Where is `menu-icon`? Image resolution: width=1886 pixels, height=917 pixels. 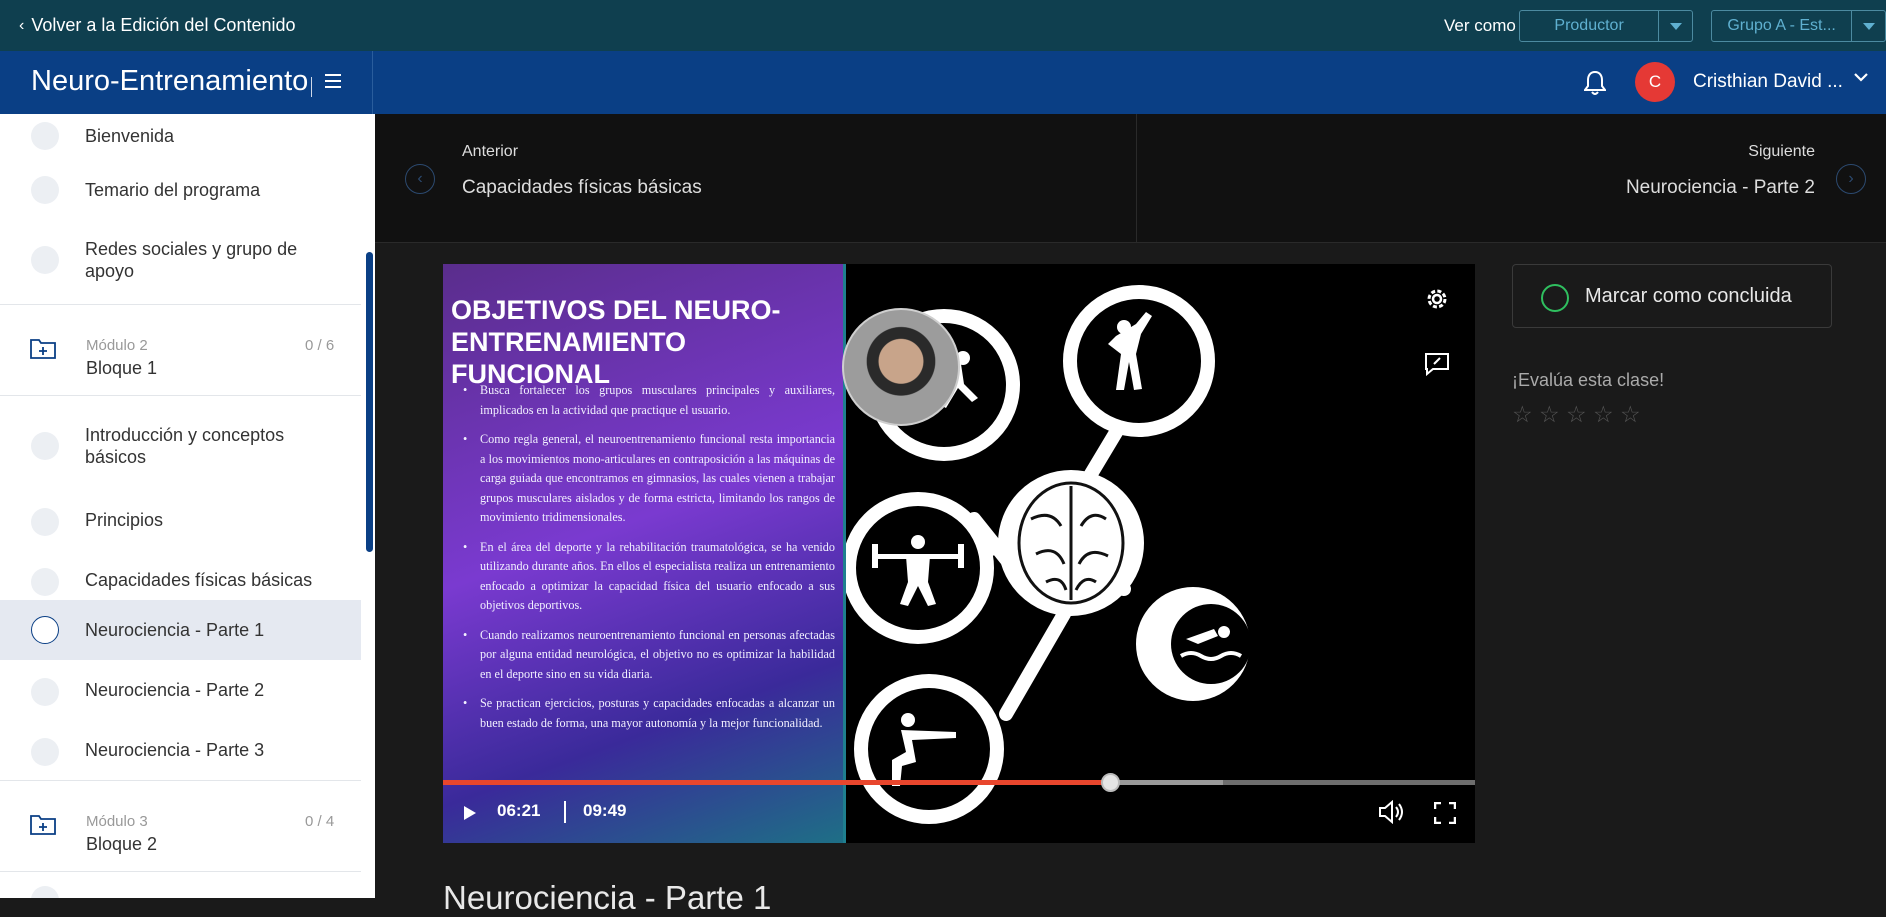
menu-icon is located at coordinates (333, 83).